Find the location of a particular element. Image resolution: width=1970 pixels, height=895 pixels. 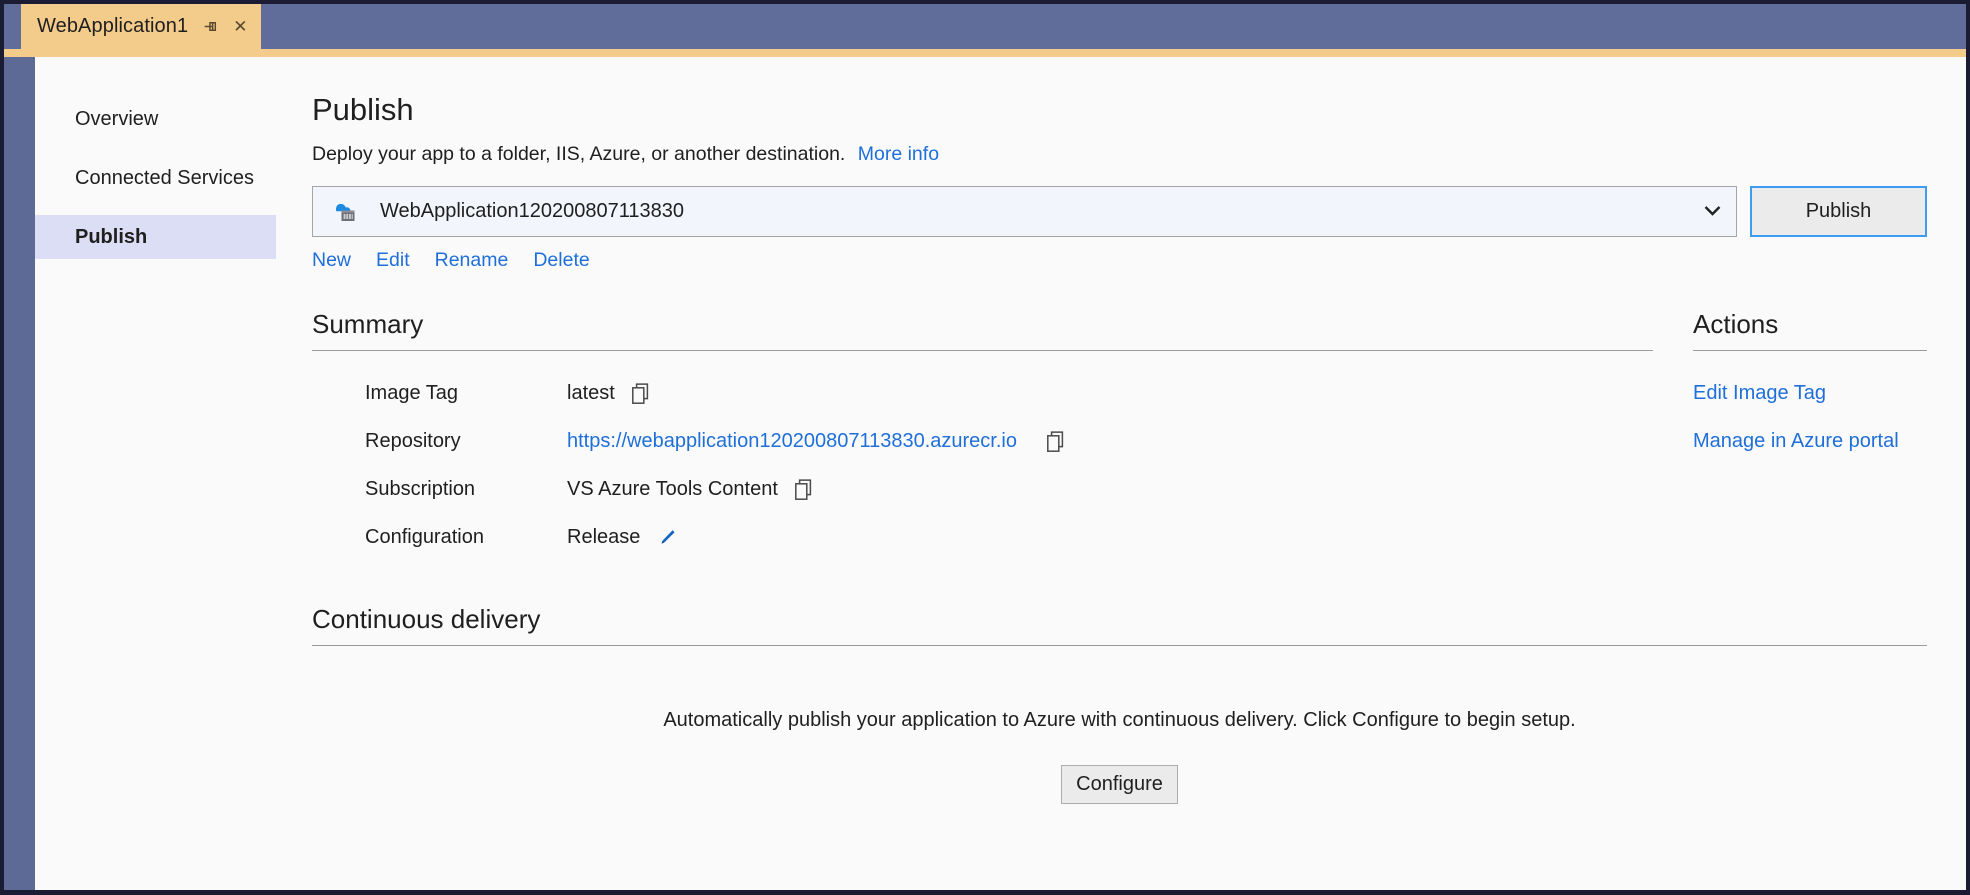

summary-heading: Summary is located at coordinates (368, 324).